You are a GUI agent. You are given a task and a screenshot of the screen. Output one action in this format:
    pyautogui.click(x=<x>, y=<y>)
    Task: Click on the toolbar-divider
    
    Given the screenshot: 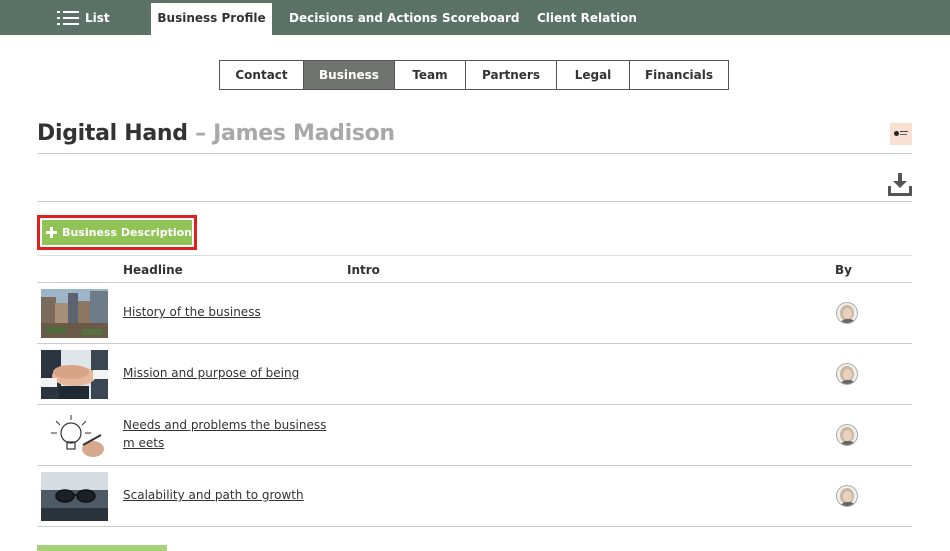 What is the action you would take?
    pyautogui.click(x=474, y=201)
    